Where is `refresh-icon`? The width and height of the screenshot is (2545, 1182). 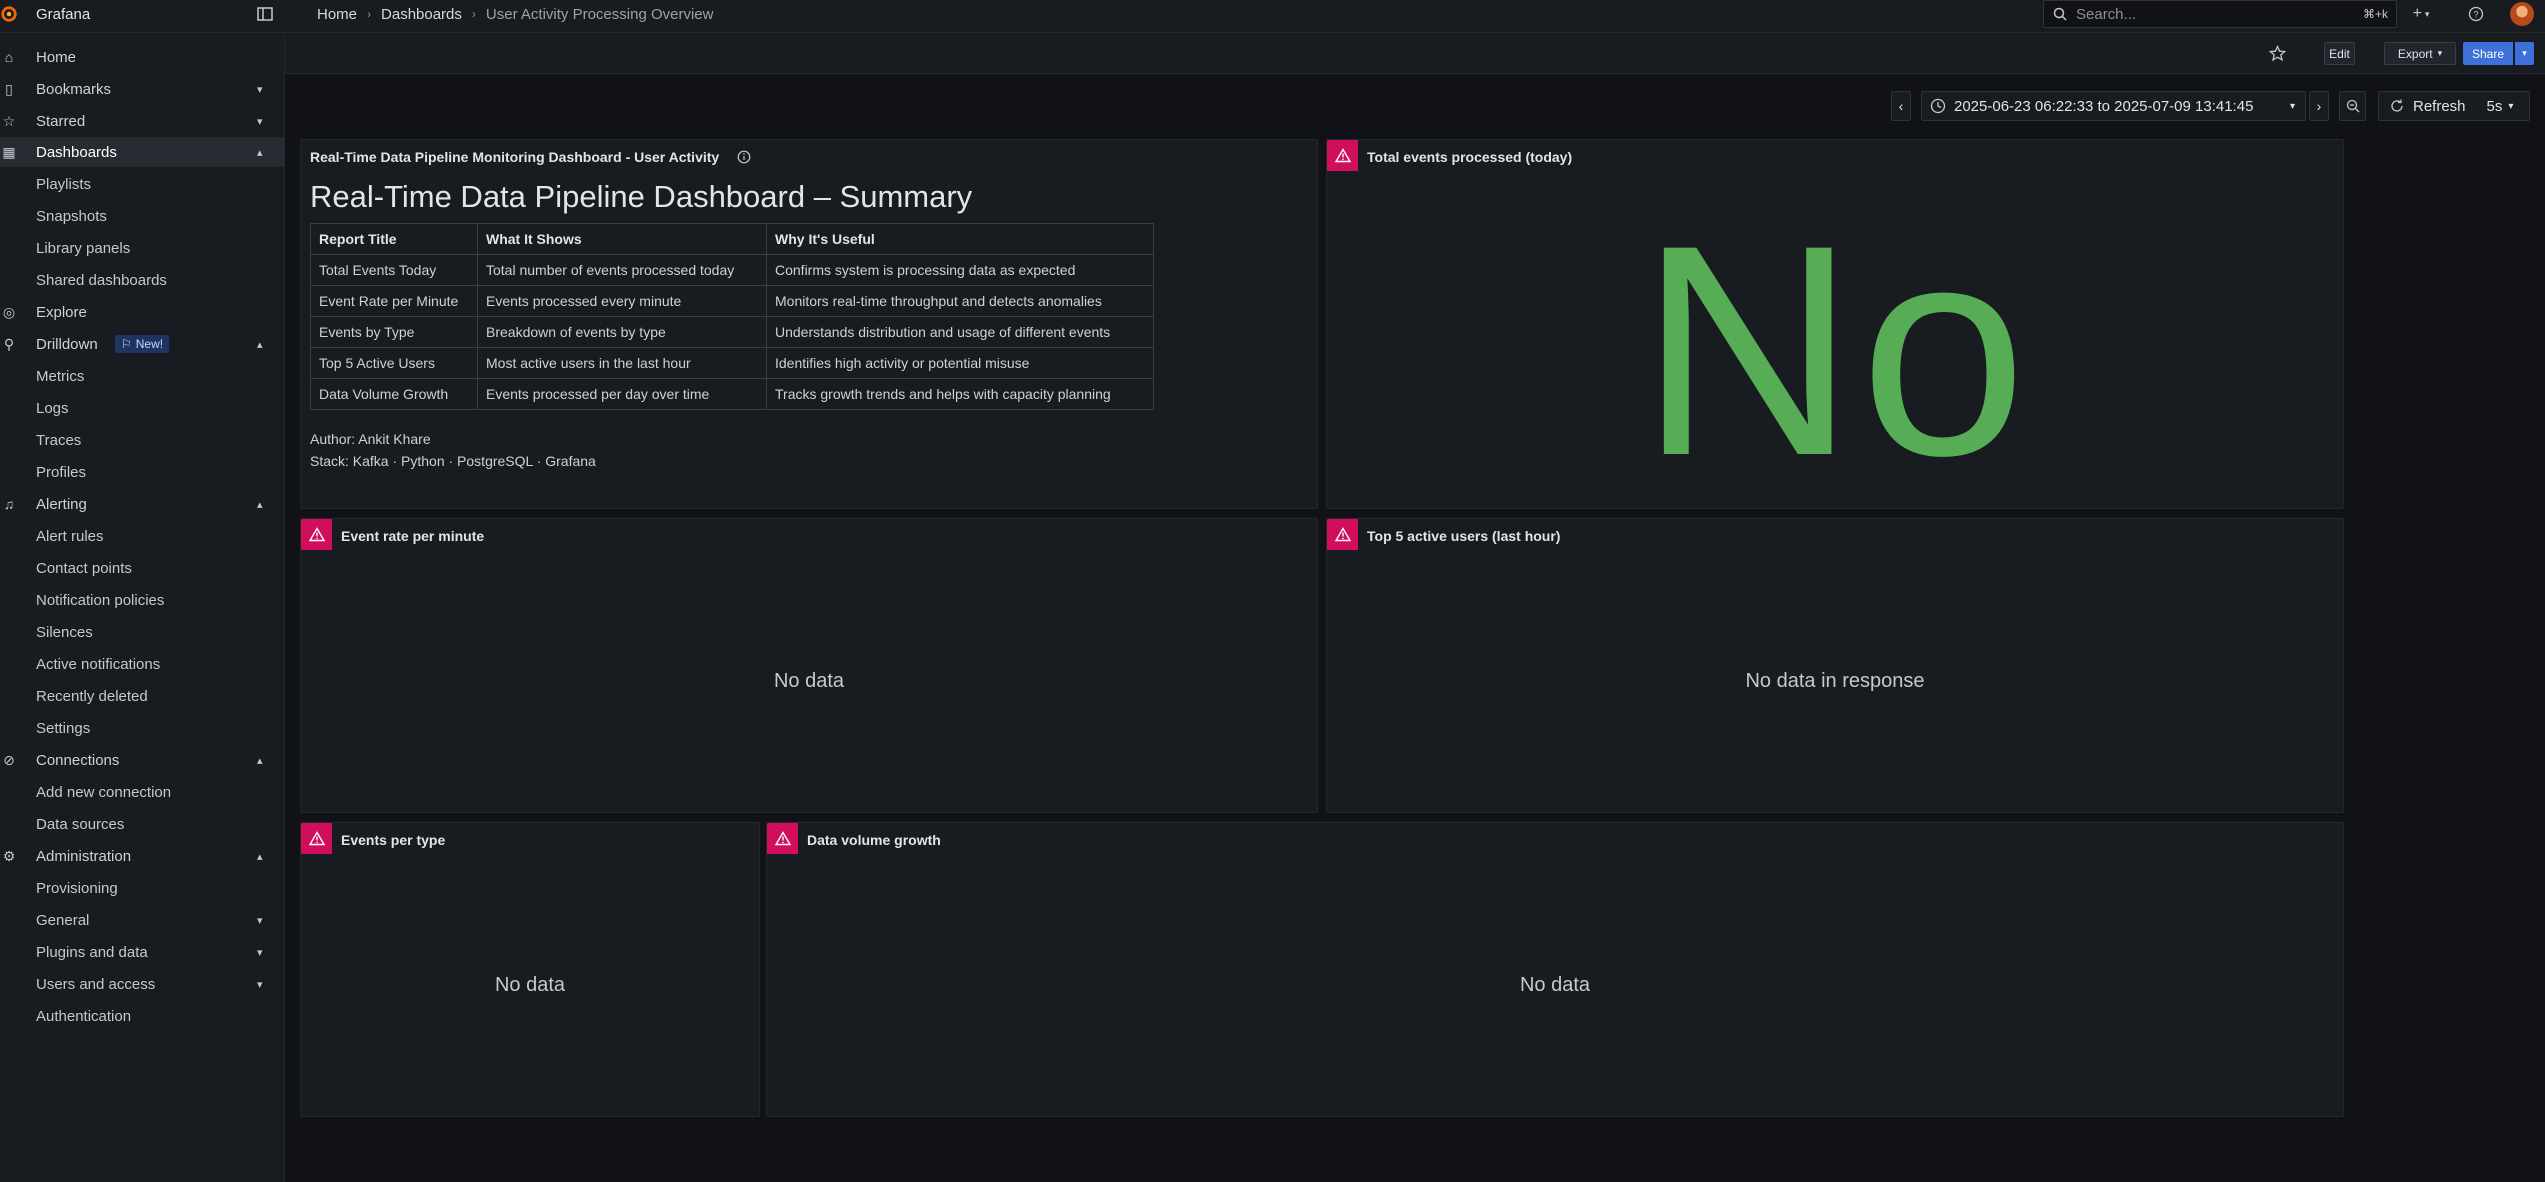 refresh-icon is located at coordinates (2397, 105).